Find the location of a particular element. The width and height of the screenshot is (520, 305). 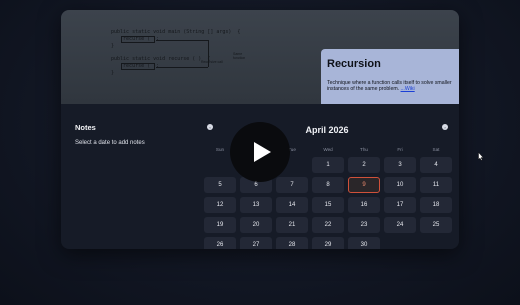

next-month-button: › is located at coordinates (445, 127).